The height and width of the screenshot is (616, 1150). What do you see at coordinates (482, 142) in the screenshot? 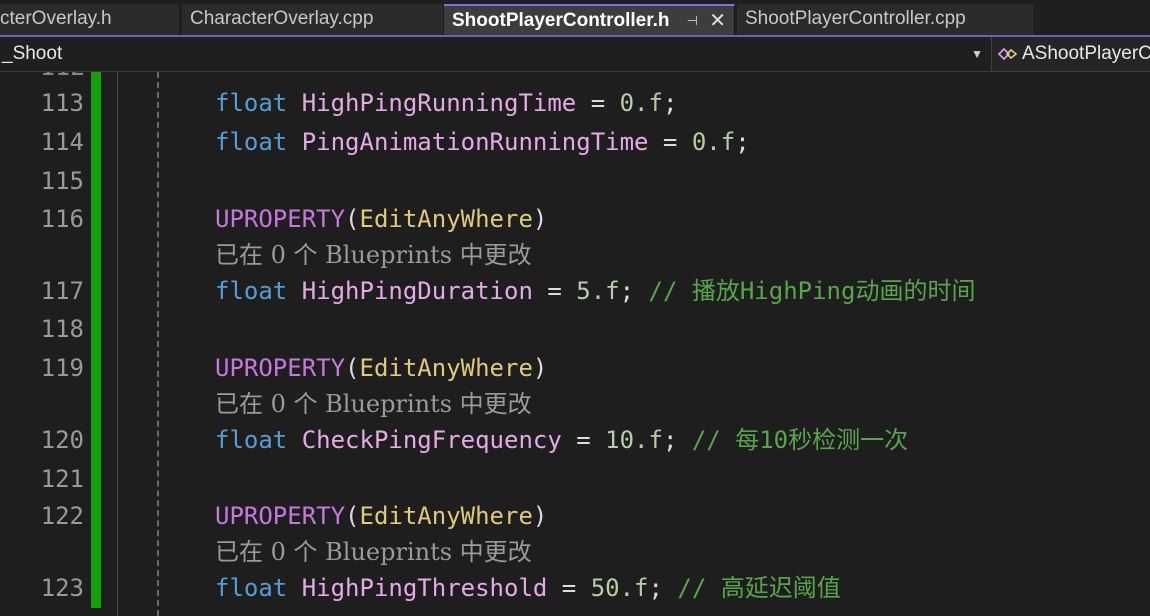
I see `code-text: float PingAnimationRunningTime = 0.f;` at bounding box center [482, 142].